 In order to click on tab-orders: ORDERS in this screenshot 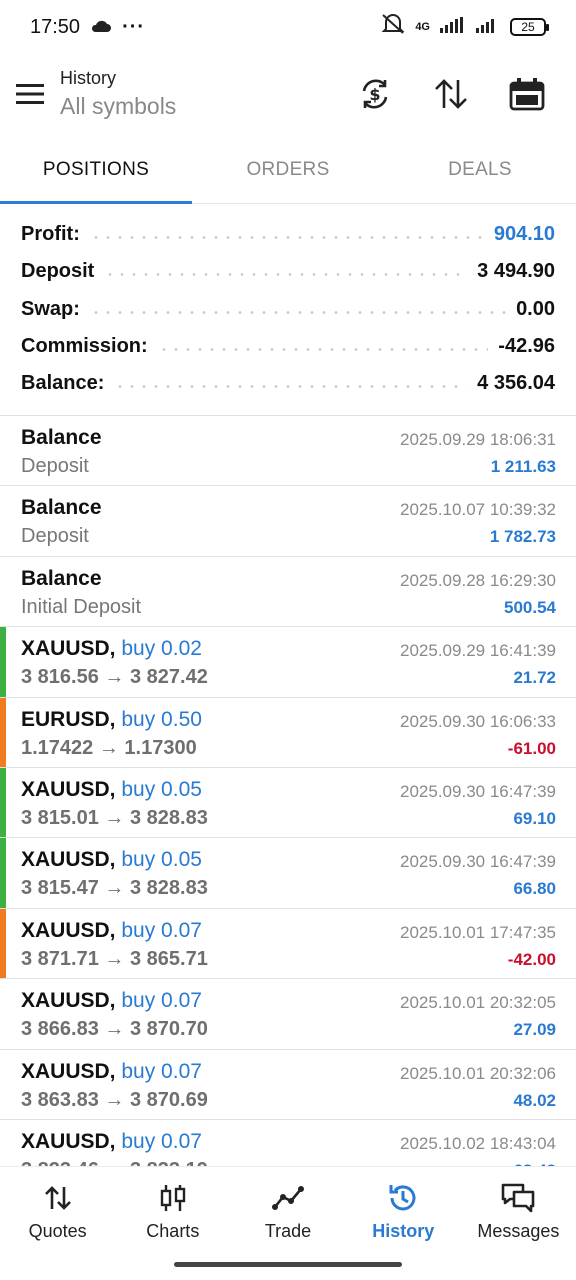, I will do `click(288, 169)`.